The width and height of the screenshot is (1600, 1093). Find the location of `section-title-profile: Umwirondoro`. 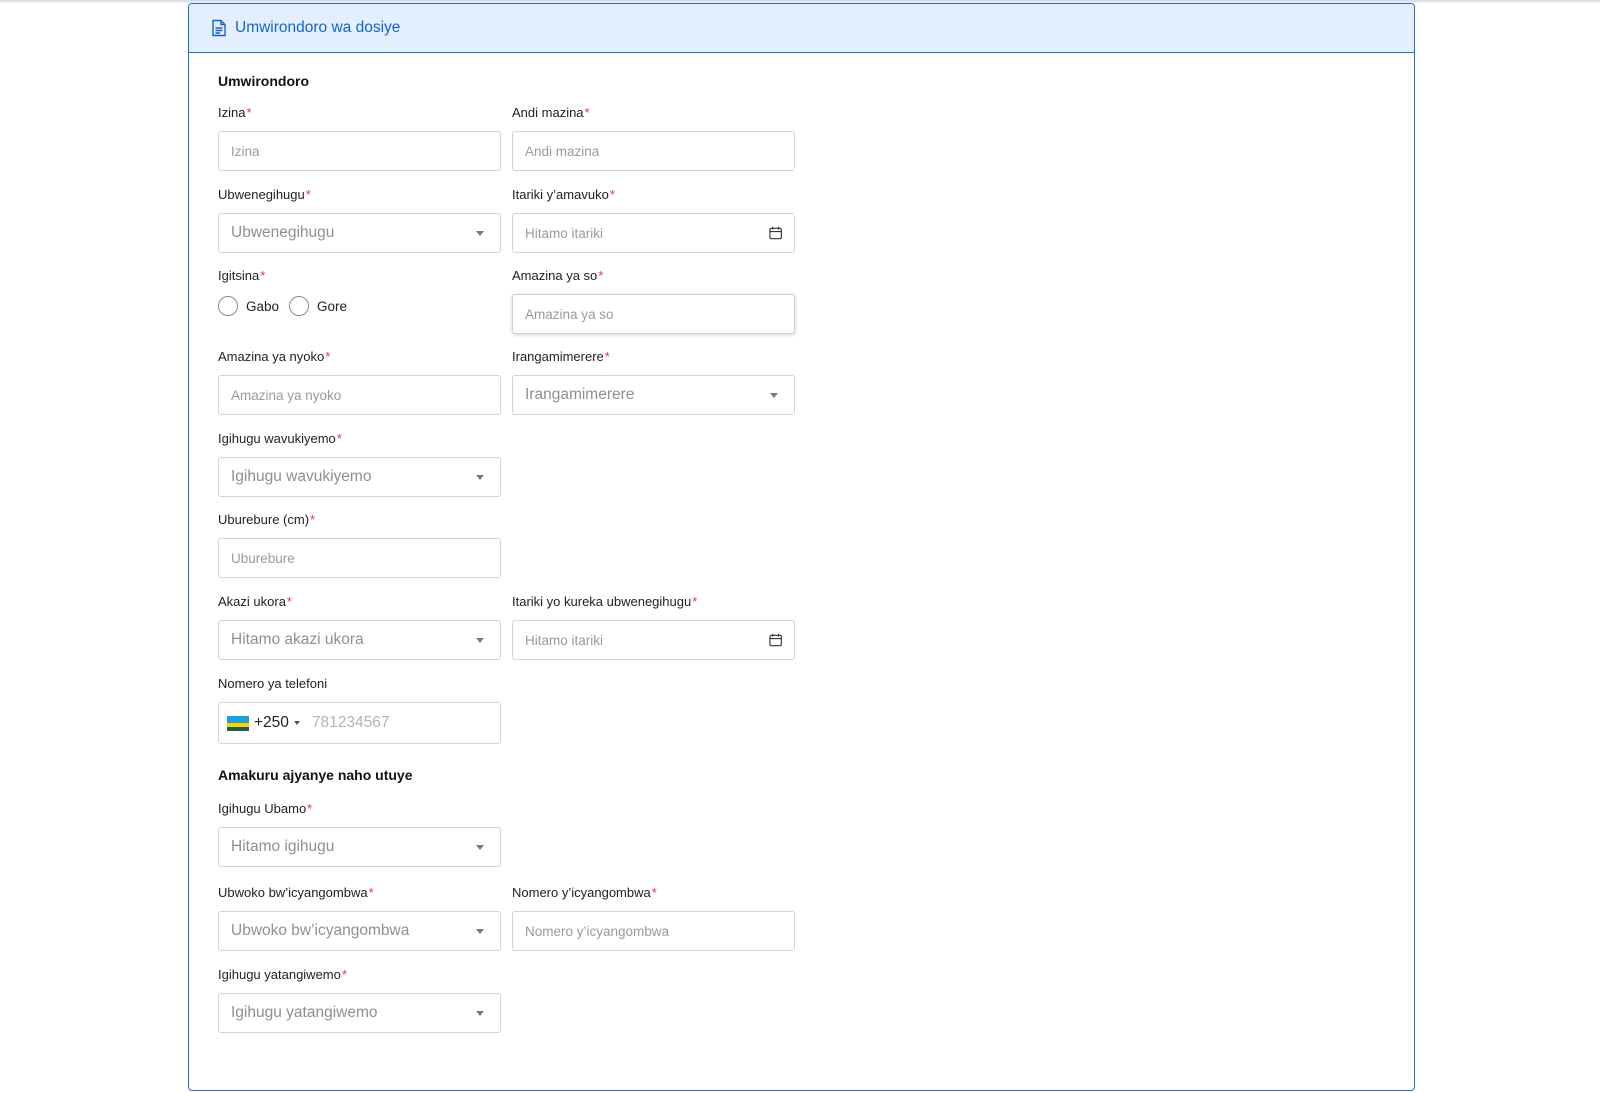

section-title-profile: Umwirondoro is located at coordinates (263, 81).